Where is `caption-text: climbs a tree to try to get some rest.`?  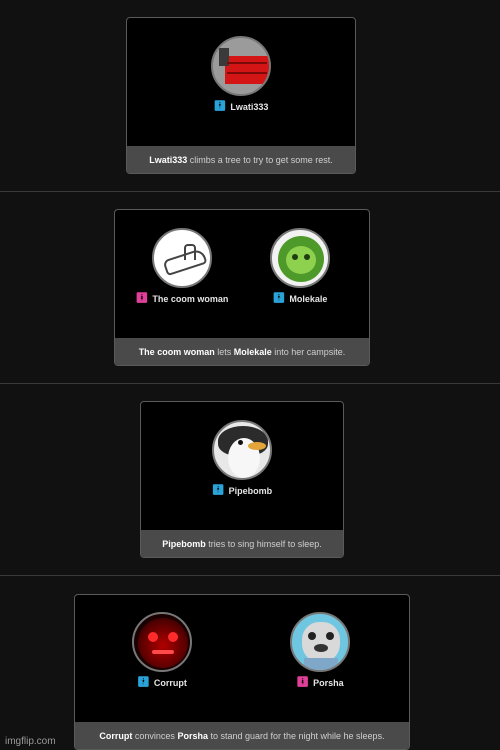 caption-text: climbs a tree to try to get some rest. is located at coordinates (260, 159).